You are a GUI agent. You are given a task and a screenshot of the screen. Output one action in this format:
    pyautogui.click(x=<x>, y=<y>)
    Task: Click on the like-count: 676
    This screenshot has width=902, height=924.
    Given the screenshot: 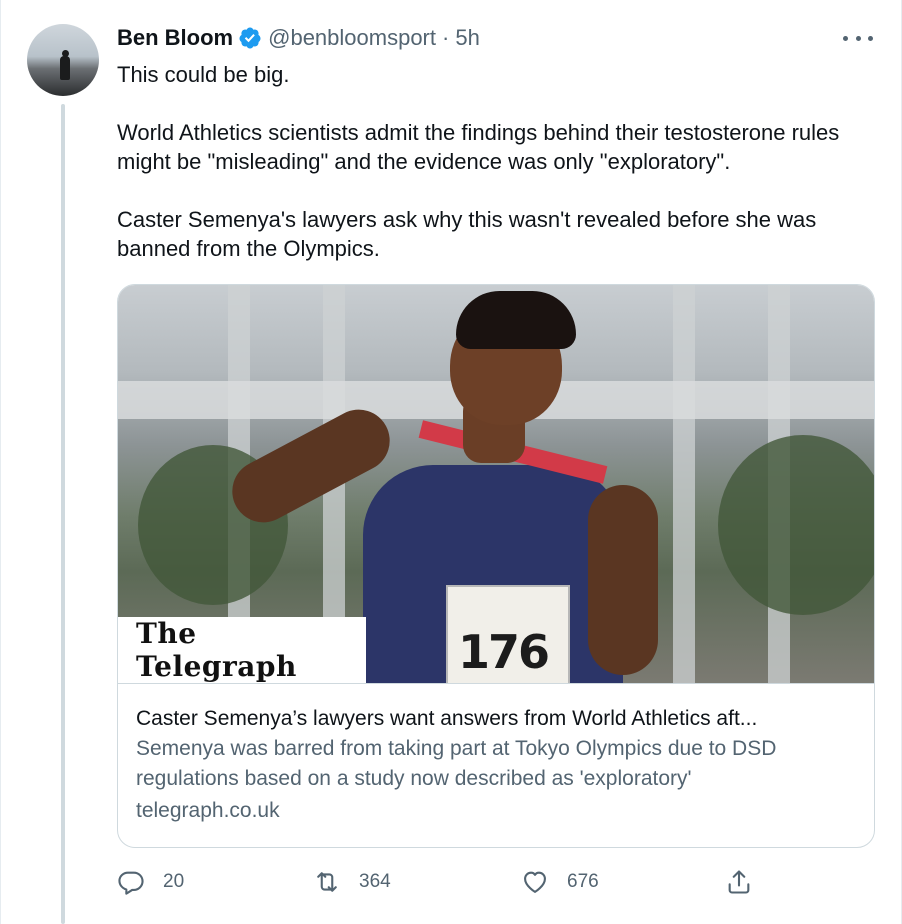 What is the action you would take?
    pyautogui.click(x=583, y=881)
    